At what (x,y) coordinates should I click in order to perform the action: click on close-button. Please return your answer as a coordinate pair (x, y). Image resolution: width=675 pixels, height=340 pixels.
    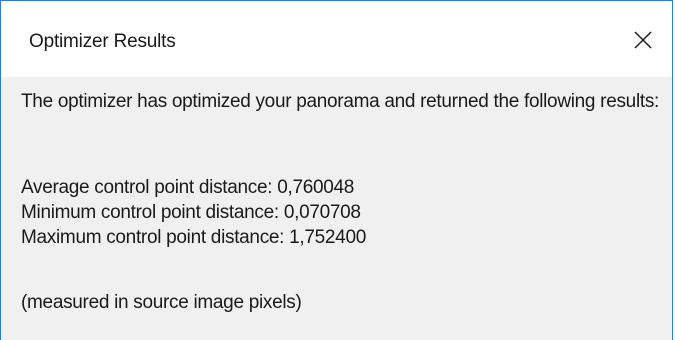
    Looking at the image, I should click on (643, 40).